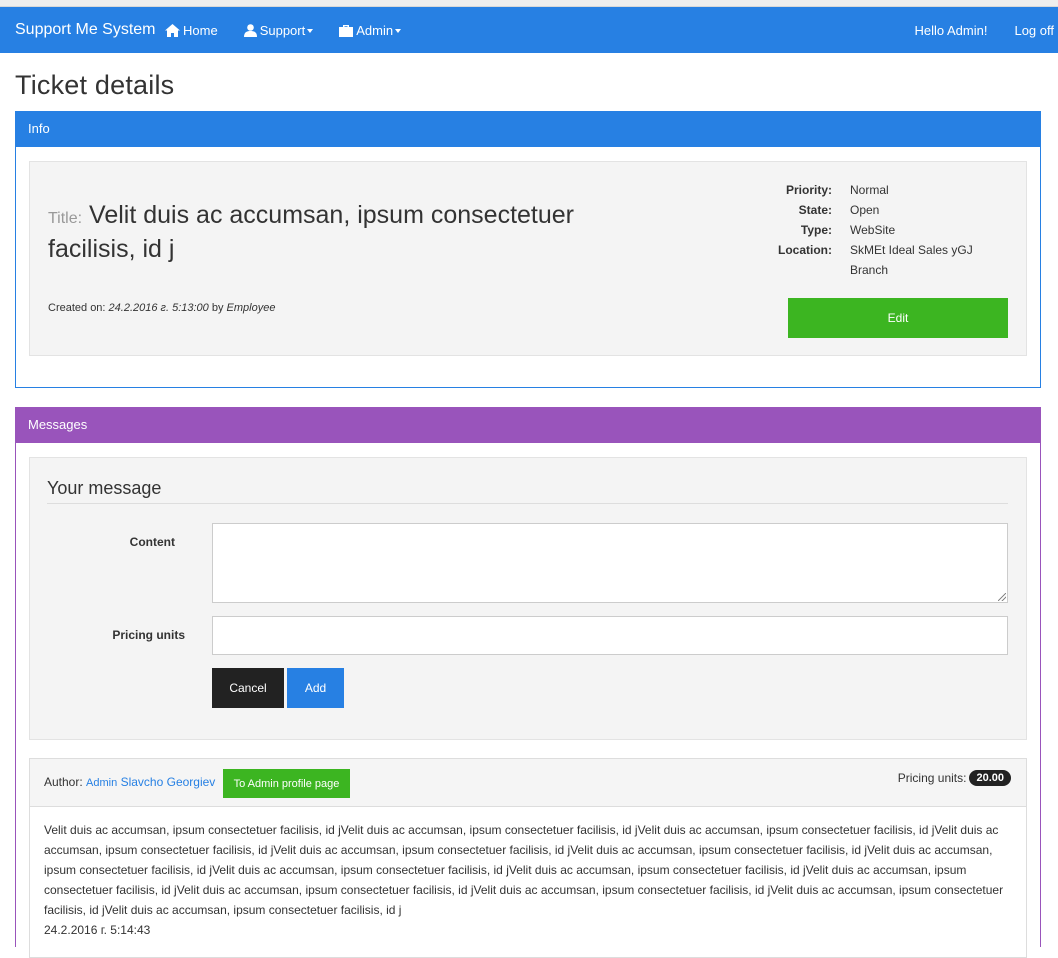 This screenshot has width=1058, height=958. What do you see at coordinates (282, 30) in the screenshot?
I see `nav-support-label: Support` at bounding box center [282, 30].